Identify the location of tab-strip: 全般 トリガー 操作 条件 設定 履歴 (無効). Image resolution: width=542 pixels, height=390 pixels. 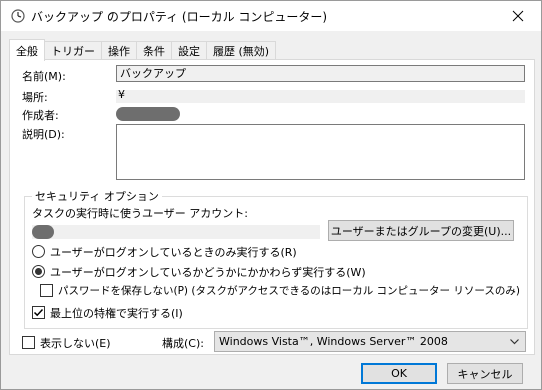
(143, 50).